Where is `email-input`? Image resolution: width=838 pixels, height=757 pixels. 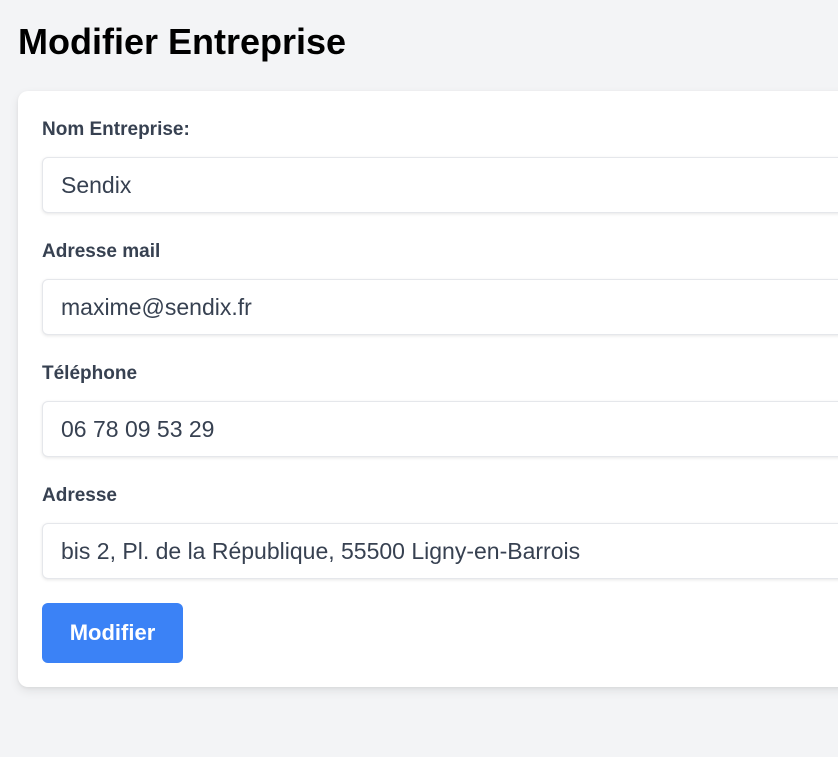 email-input is located at coordinates (440, 307).